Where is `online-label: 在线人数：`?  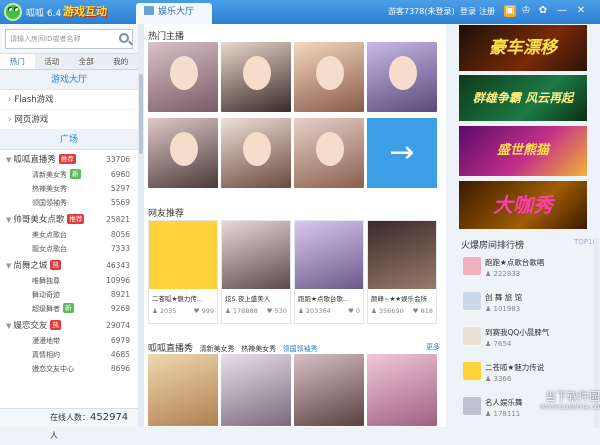
online-label: 在线人数： is located at coordinates (70, 417).